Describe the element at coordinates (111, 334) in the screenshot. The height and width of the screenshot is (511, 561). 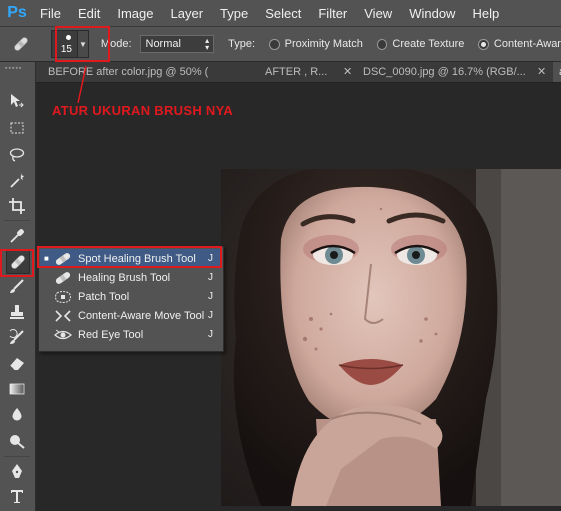
I see `flyout-label: Red Eye Tool` at that location.